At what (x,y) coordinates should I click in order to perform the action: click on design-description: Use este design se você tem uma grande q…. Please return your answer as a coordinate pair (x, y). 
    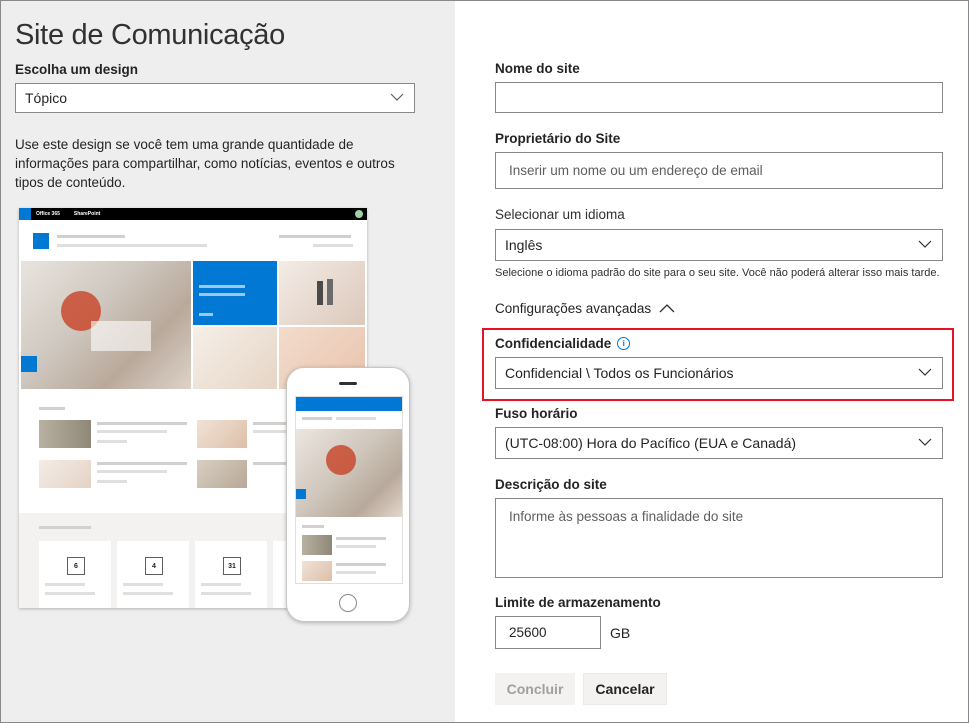
    Looking at the image, I should click on (205, 163).